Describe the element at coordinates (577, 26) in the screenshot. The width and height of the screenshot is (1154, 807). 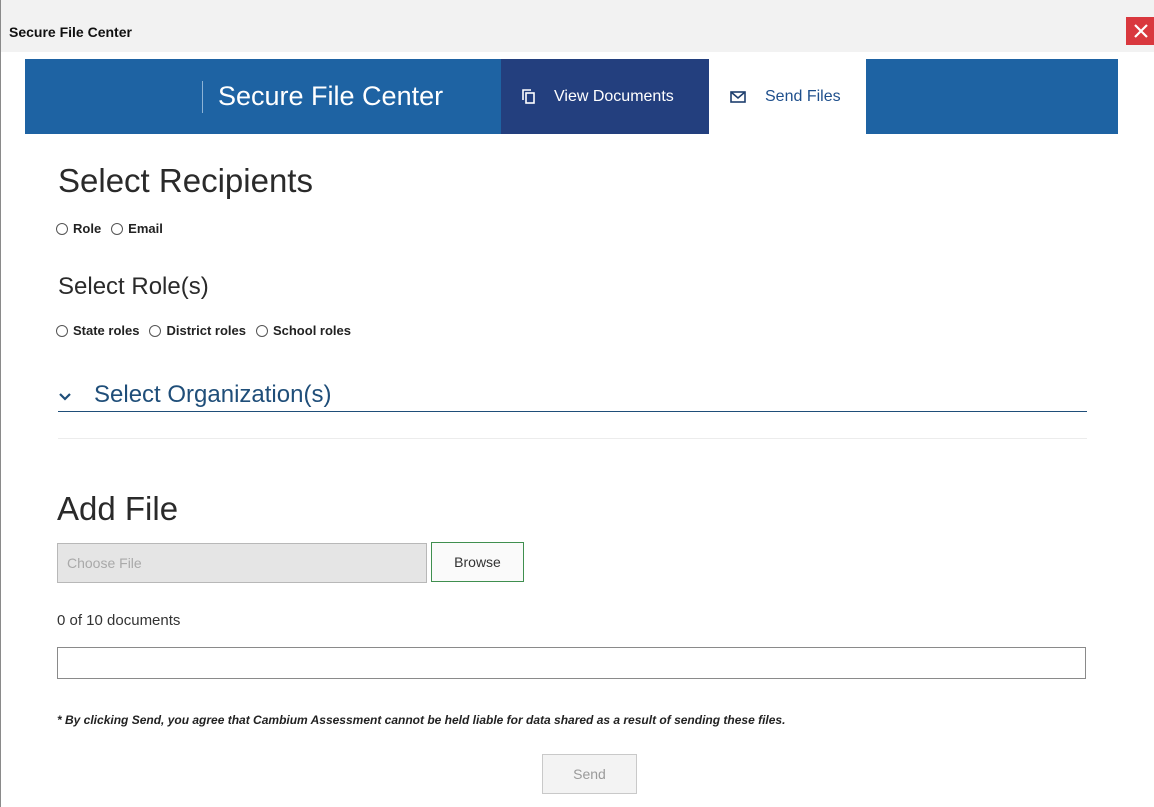
I see `title-bar: Secure File Center` at that location.